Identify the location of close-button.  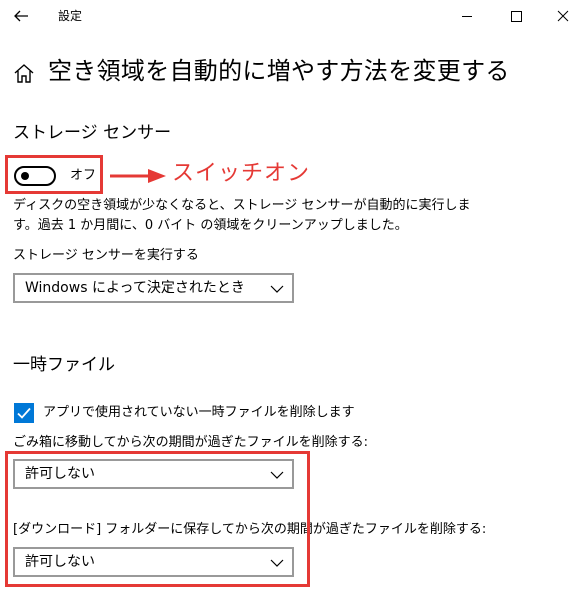
(563, 16).